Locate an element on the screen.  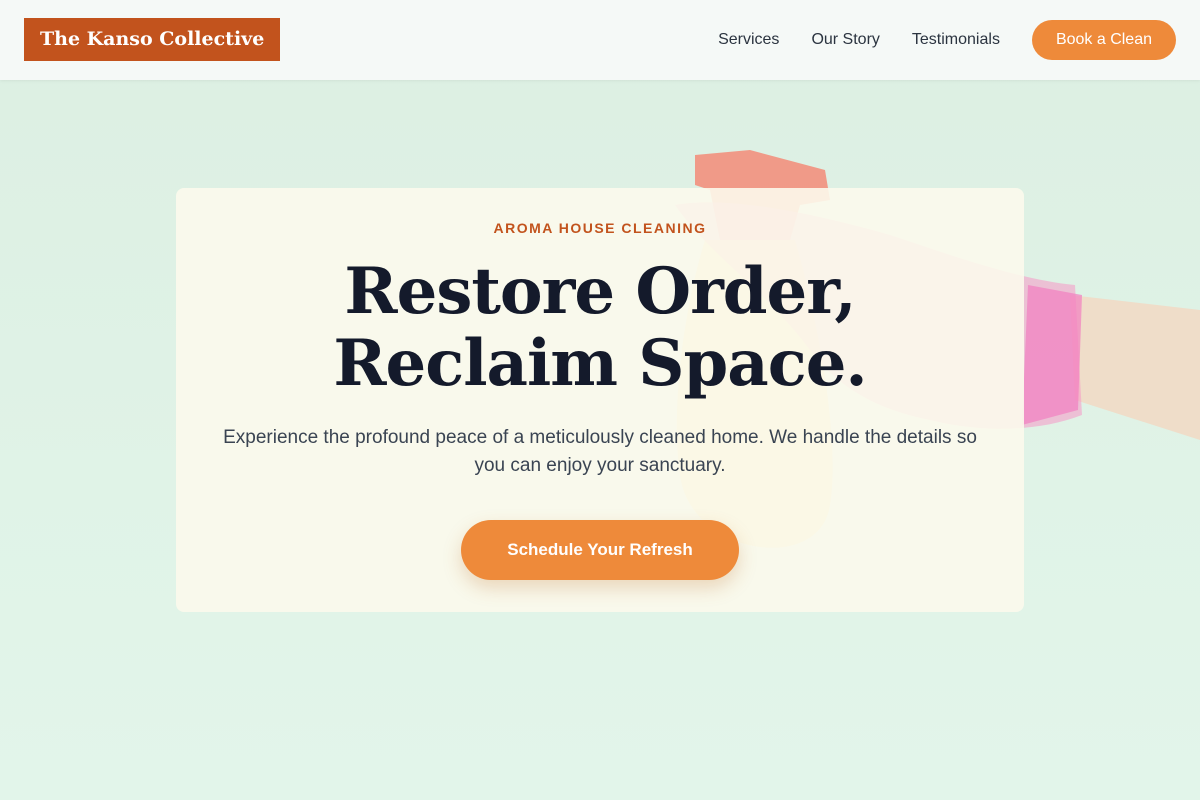
nav-link-our-story: Our Story is located at coordinates (845, 40).